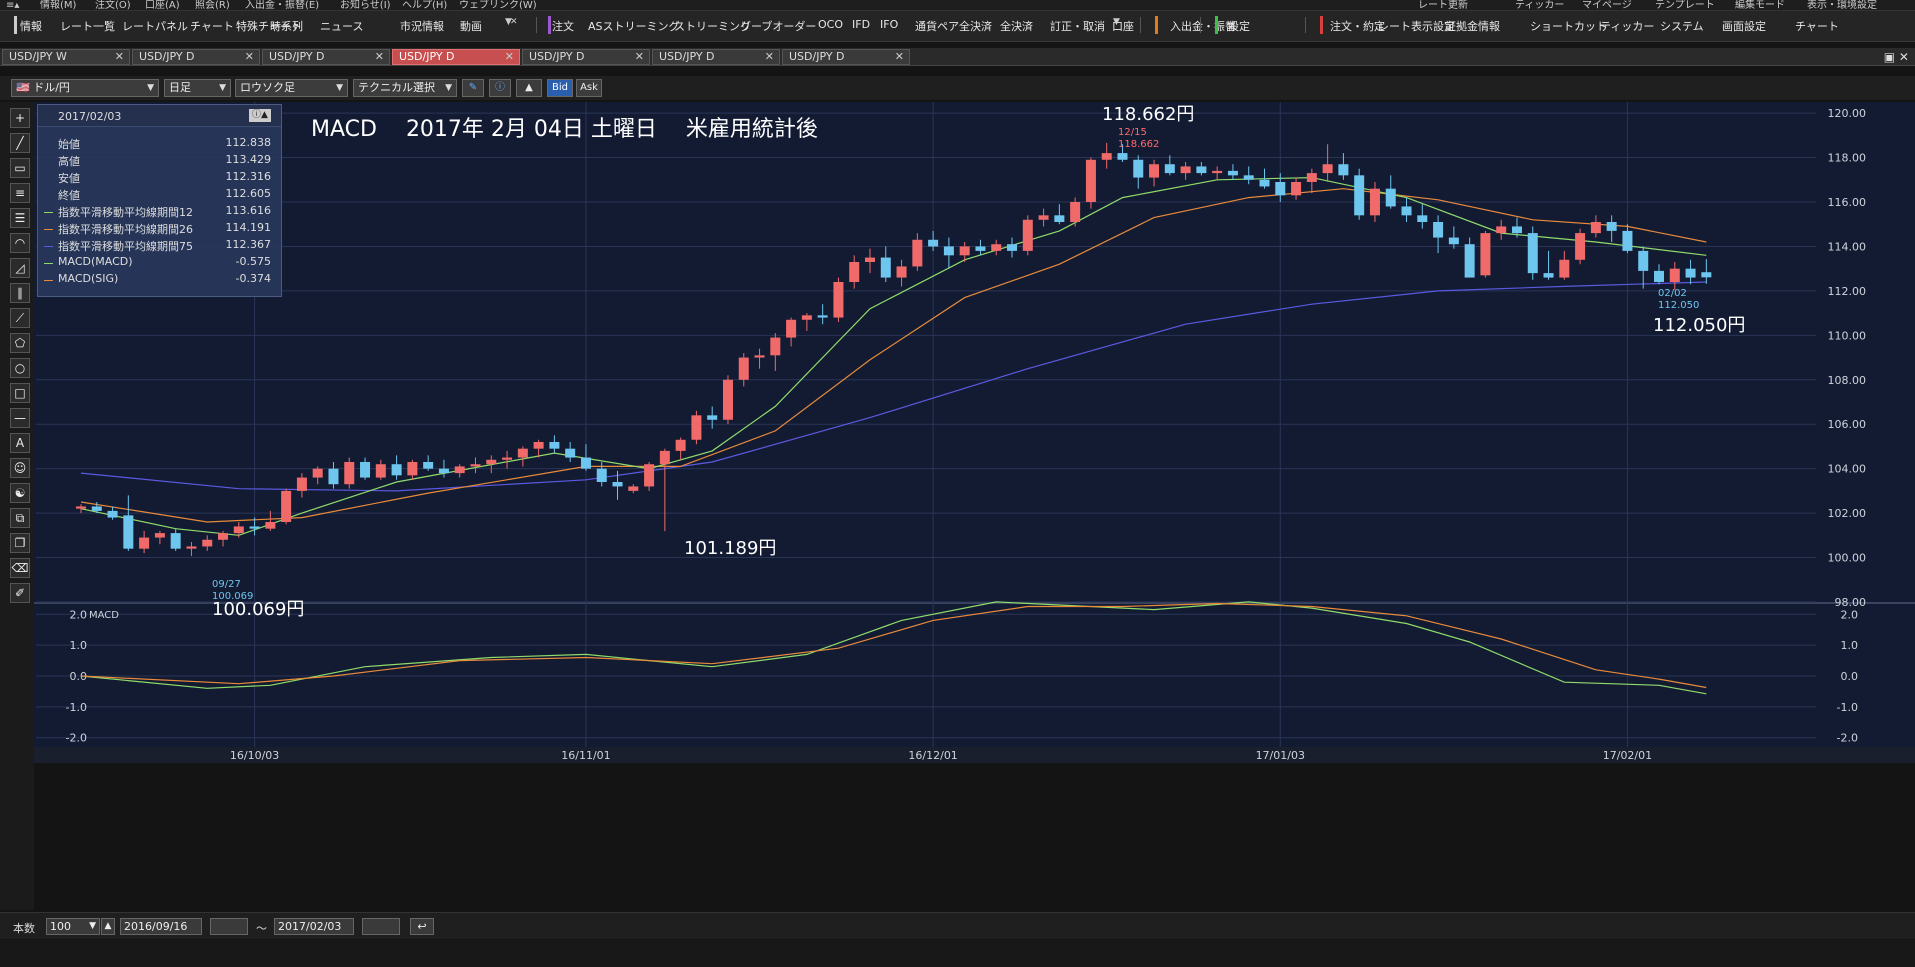 This screenshot has height=967, width=1915. Describe the element at coordinates (20, 493) in the screenshot. I see `magnet-icon: ☯` at that location.